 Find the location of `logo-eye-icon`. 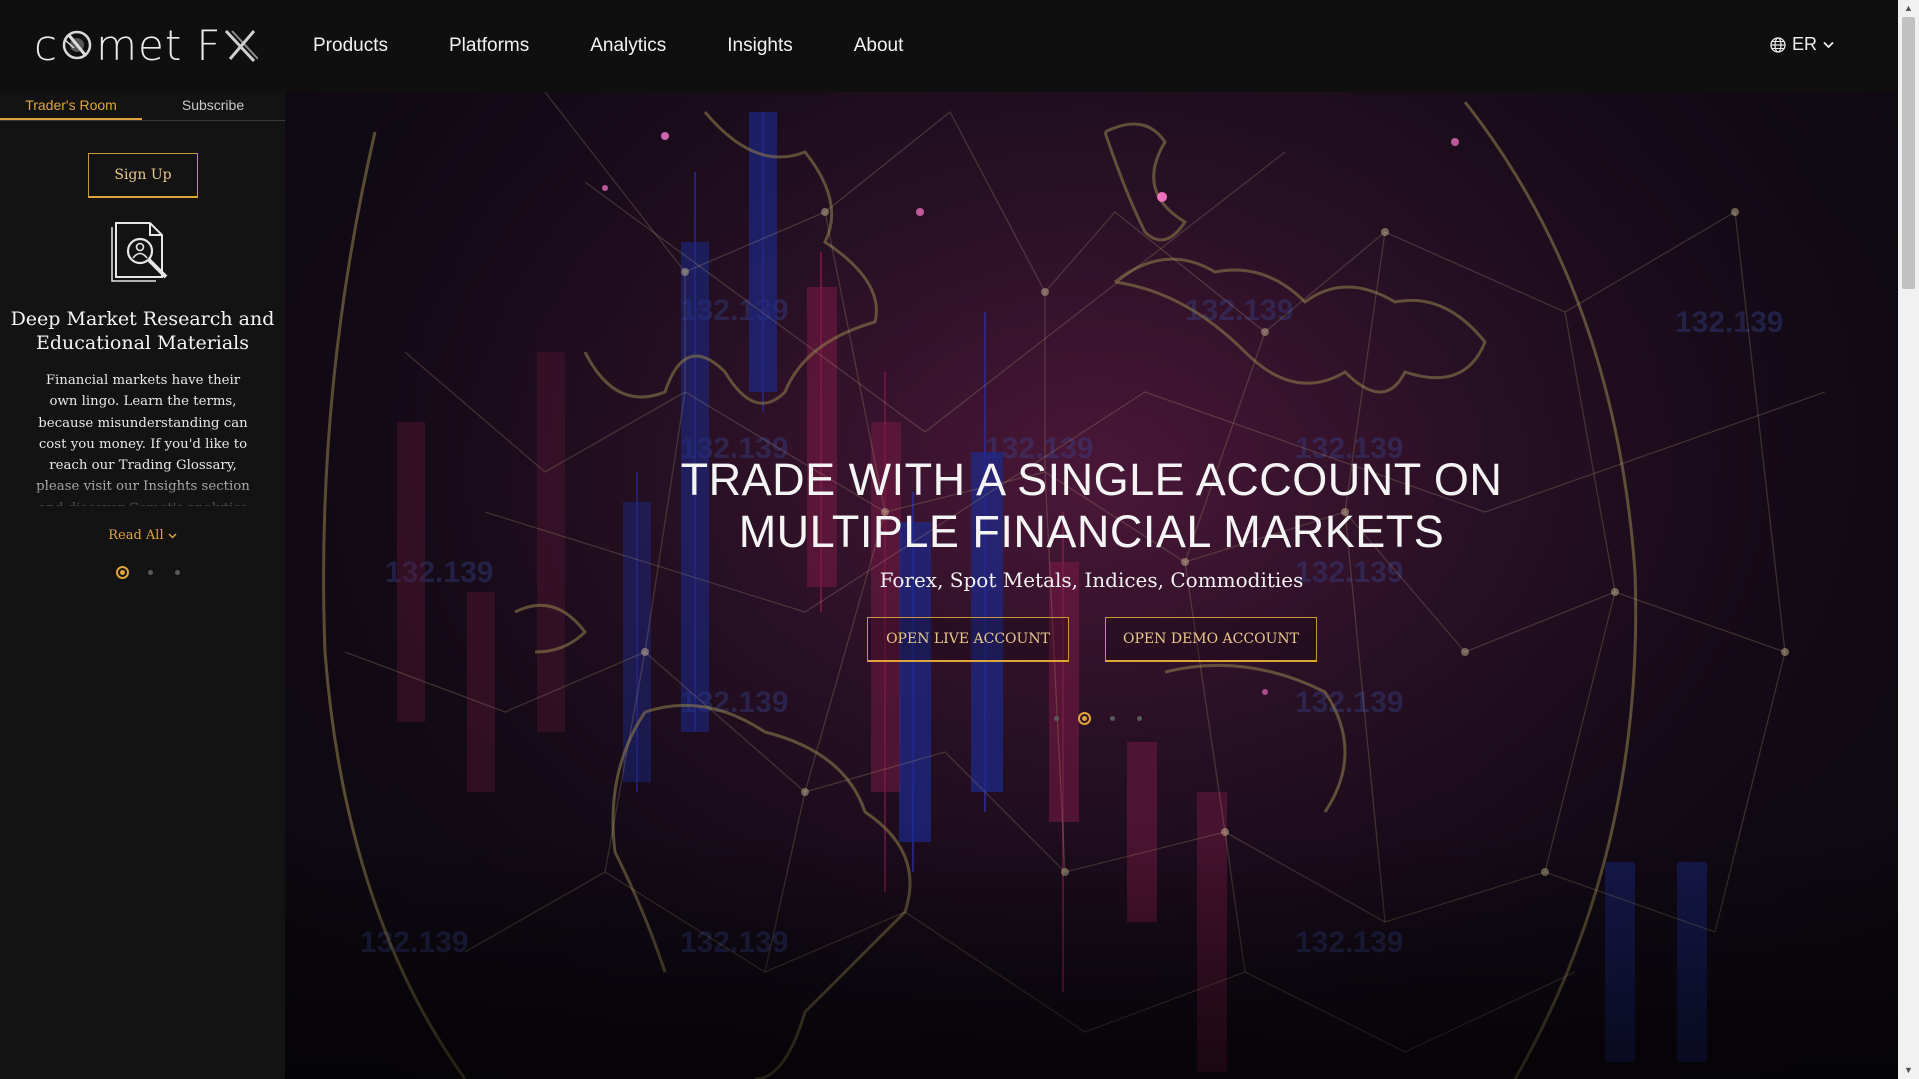

logo-eye-icon is located at coordinates (77, 45).